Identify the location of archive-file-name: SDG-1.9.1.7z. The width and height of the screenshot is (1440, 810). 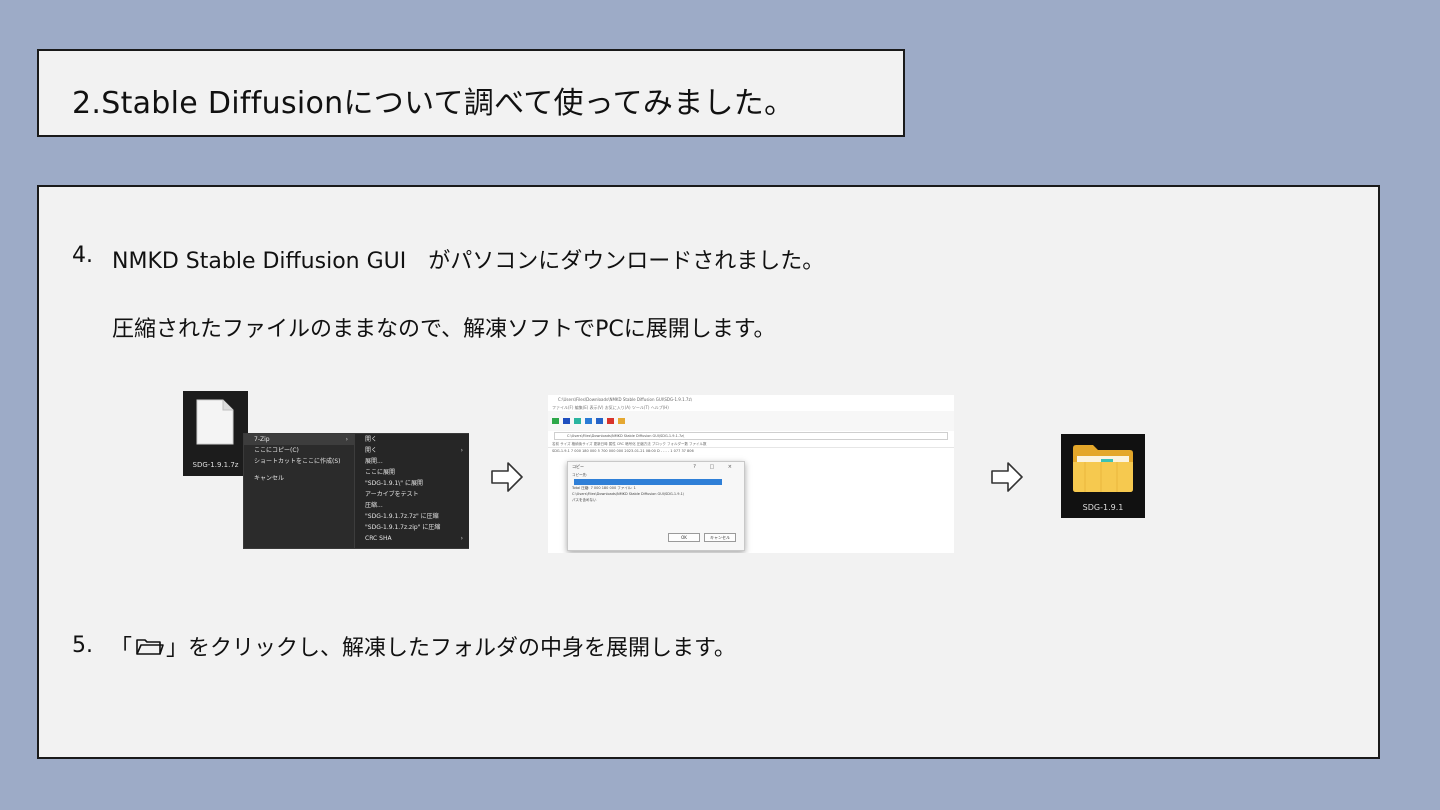
(215, 465).